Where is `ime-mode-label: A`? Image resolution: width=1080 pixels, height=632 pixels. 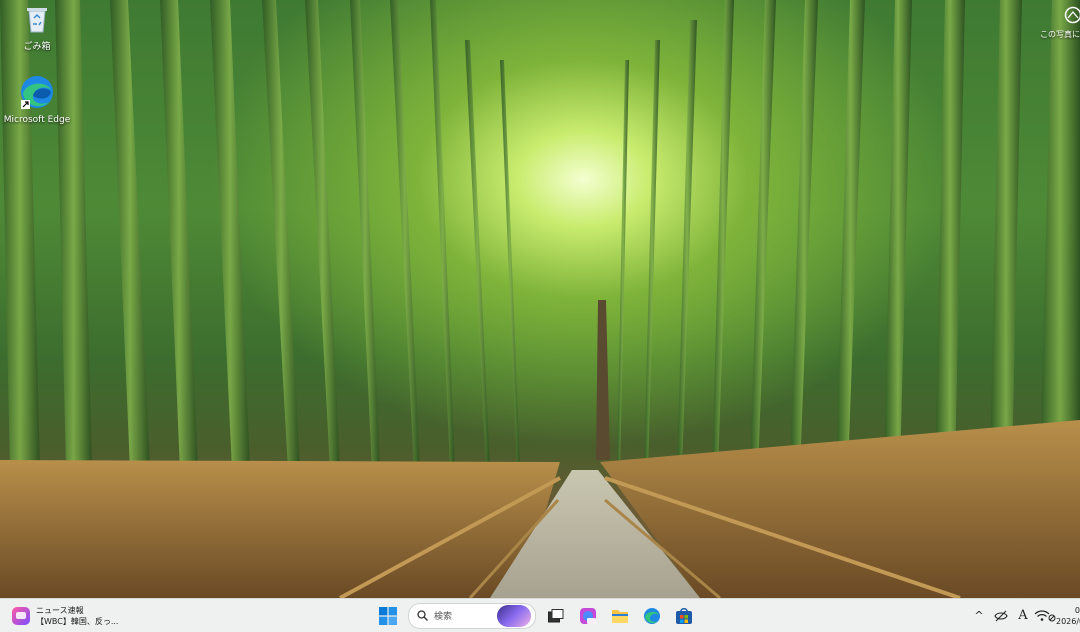 ime-mode-label: A is located at coordinates (1022, 615).